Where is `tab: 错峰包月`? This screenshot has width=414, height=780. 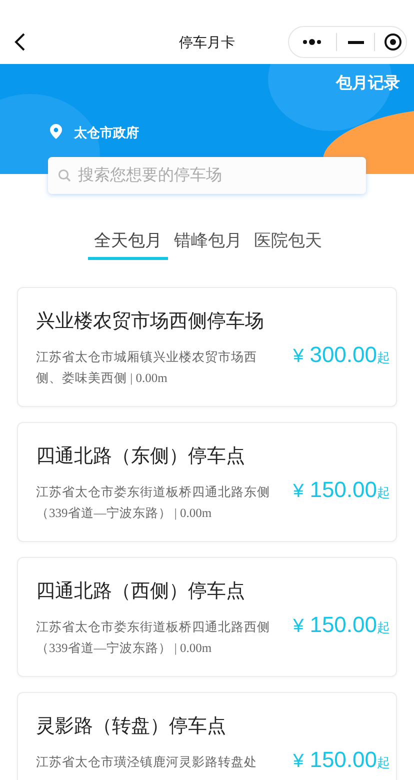
tab: 错峰包月 is located at coordinates (208, 244).